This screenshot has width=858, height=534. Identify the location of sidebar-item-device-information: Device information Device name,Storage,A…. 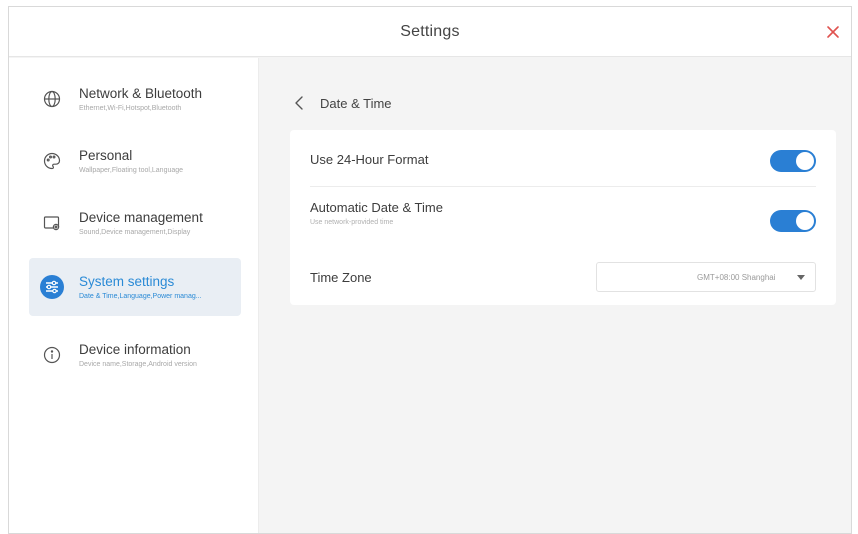
(135, 355).